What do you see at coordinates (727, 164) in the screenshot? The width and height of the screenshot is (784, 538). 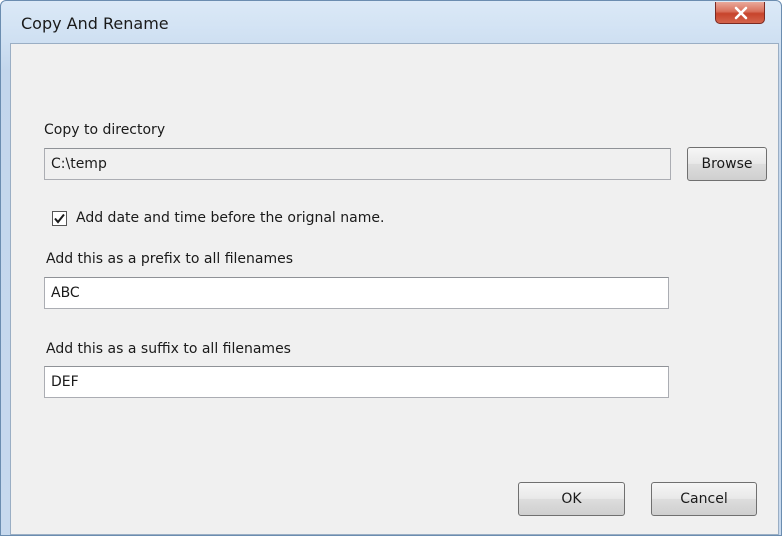 I see `browse-button: Browse` at bounding box center [727, 164].